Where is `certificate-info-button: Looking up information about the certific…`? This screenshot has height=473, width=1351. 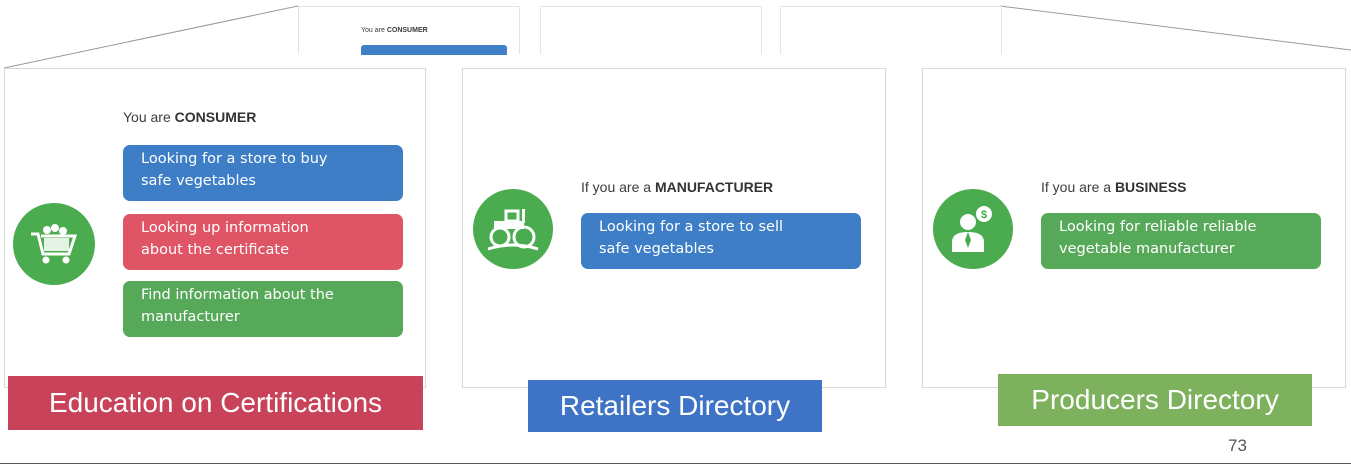
certificate-info-button: Looking up information about the certific… is located at coordinates (263, 242).